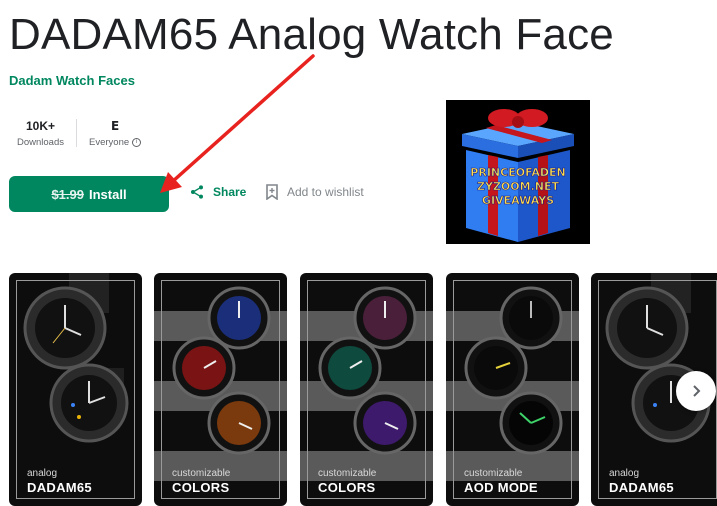 This screenshot has height=506, width=717. I want to click on carousel-next-button, so click(696, 391).